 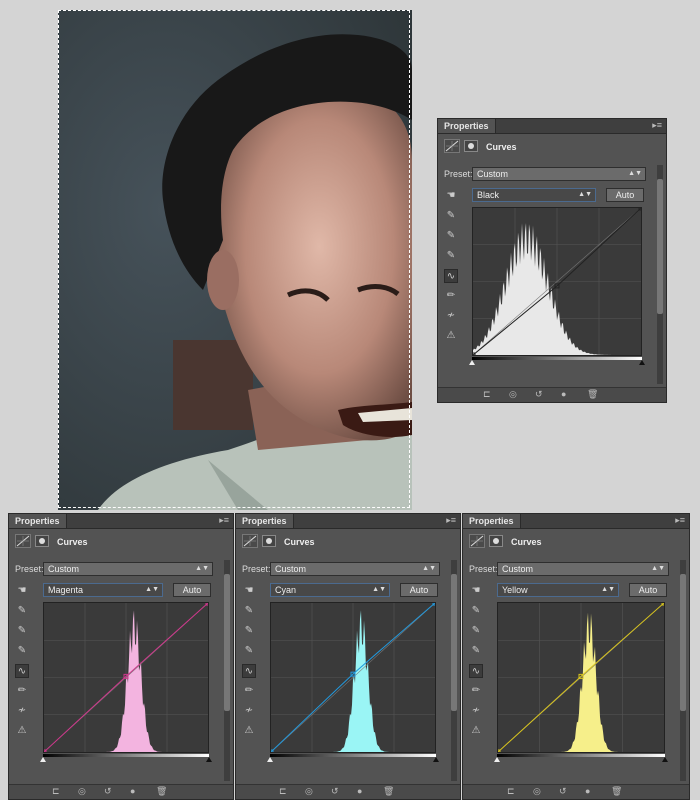 I want to click on channel-select: Magenta ▲▼, so click(x=103, y=590).